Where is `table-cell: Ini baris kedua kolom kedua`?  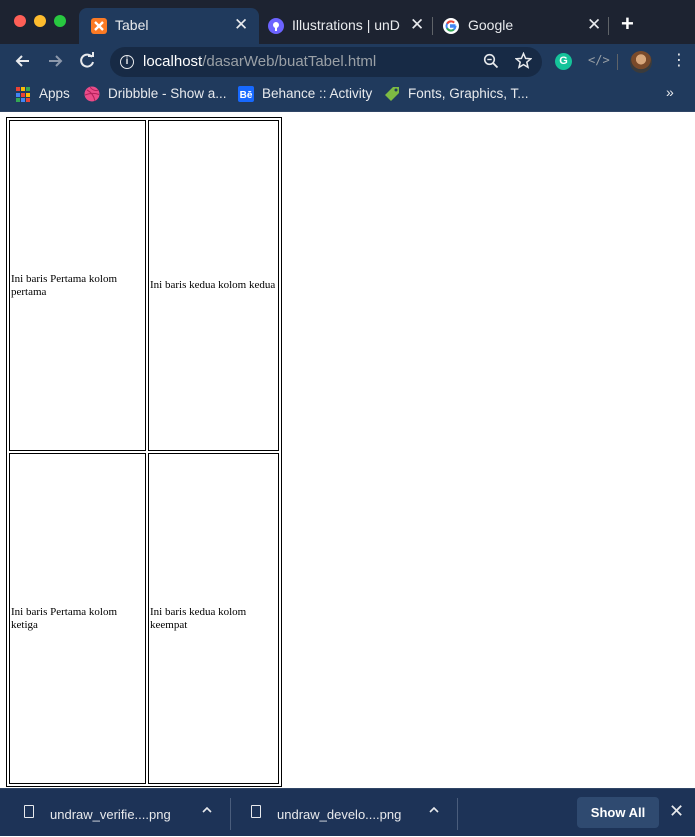 table-cell: Ini baris kedua kolom kedua is located at coordinates (213, 285).